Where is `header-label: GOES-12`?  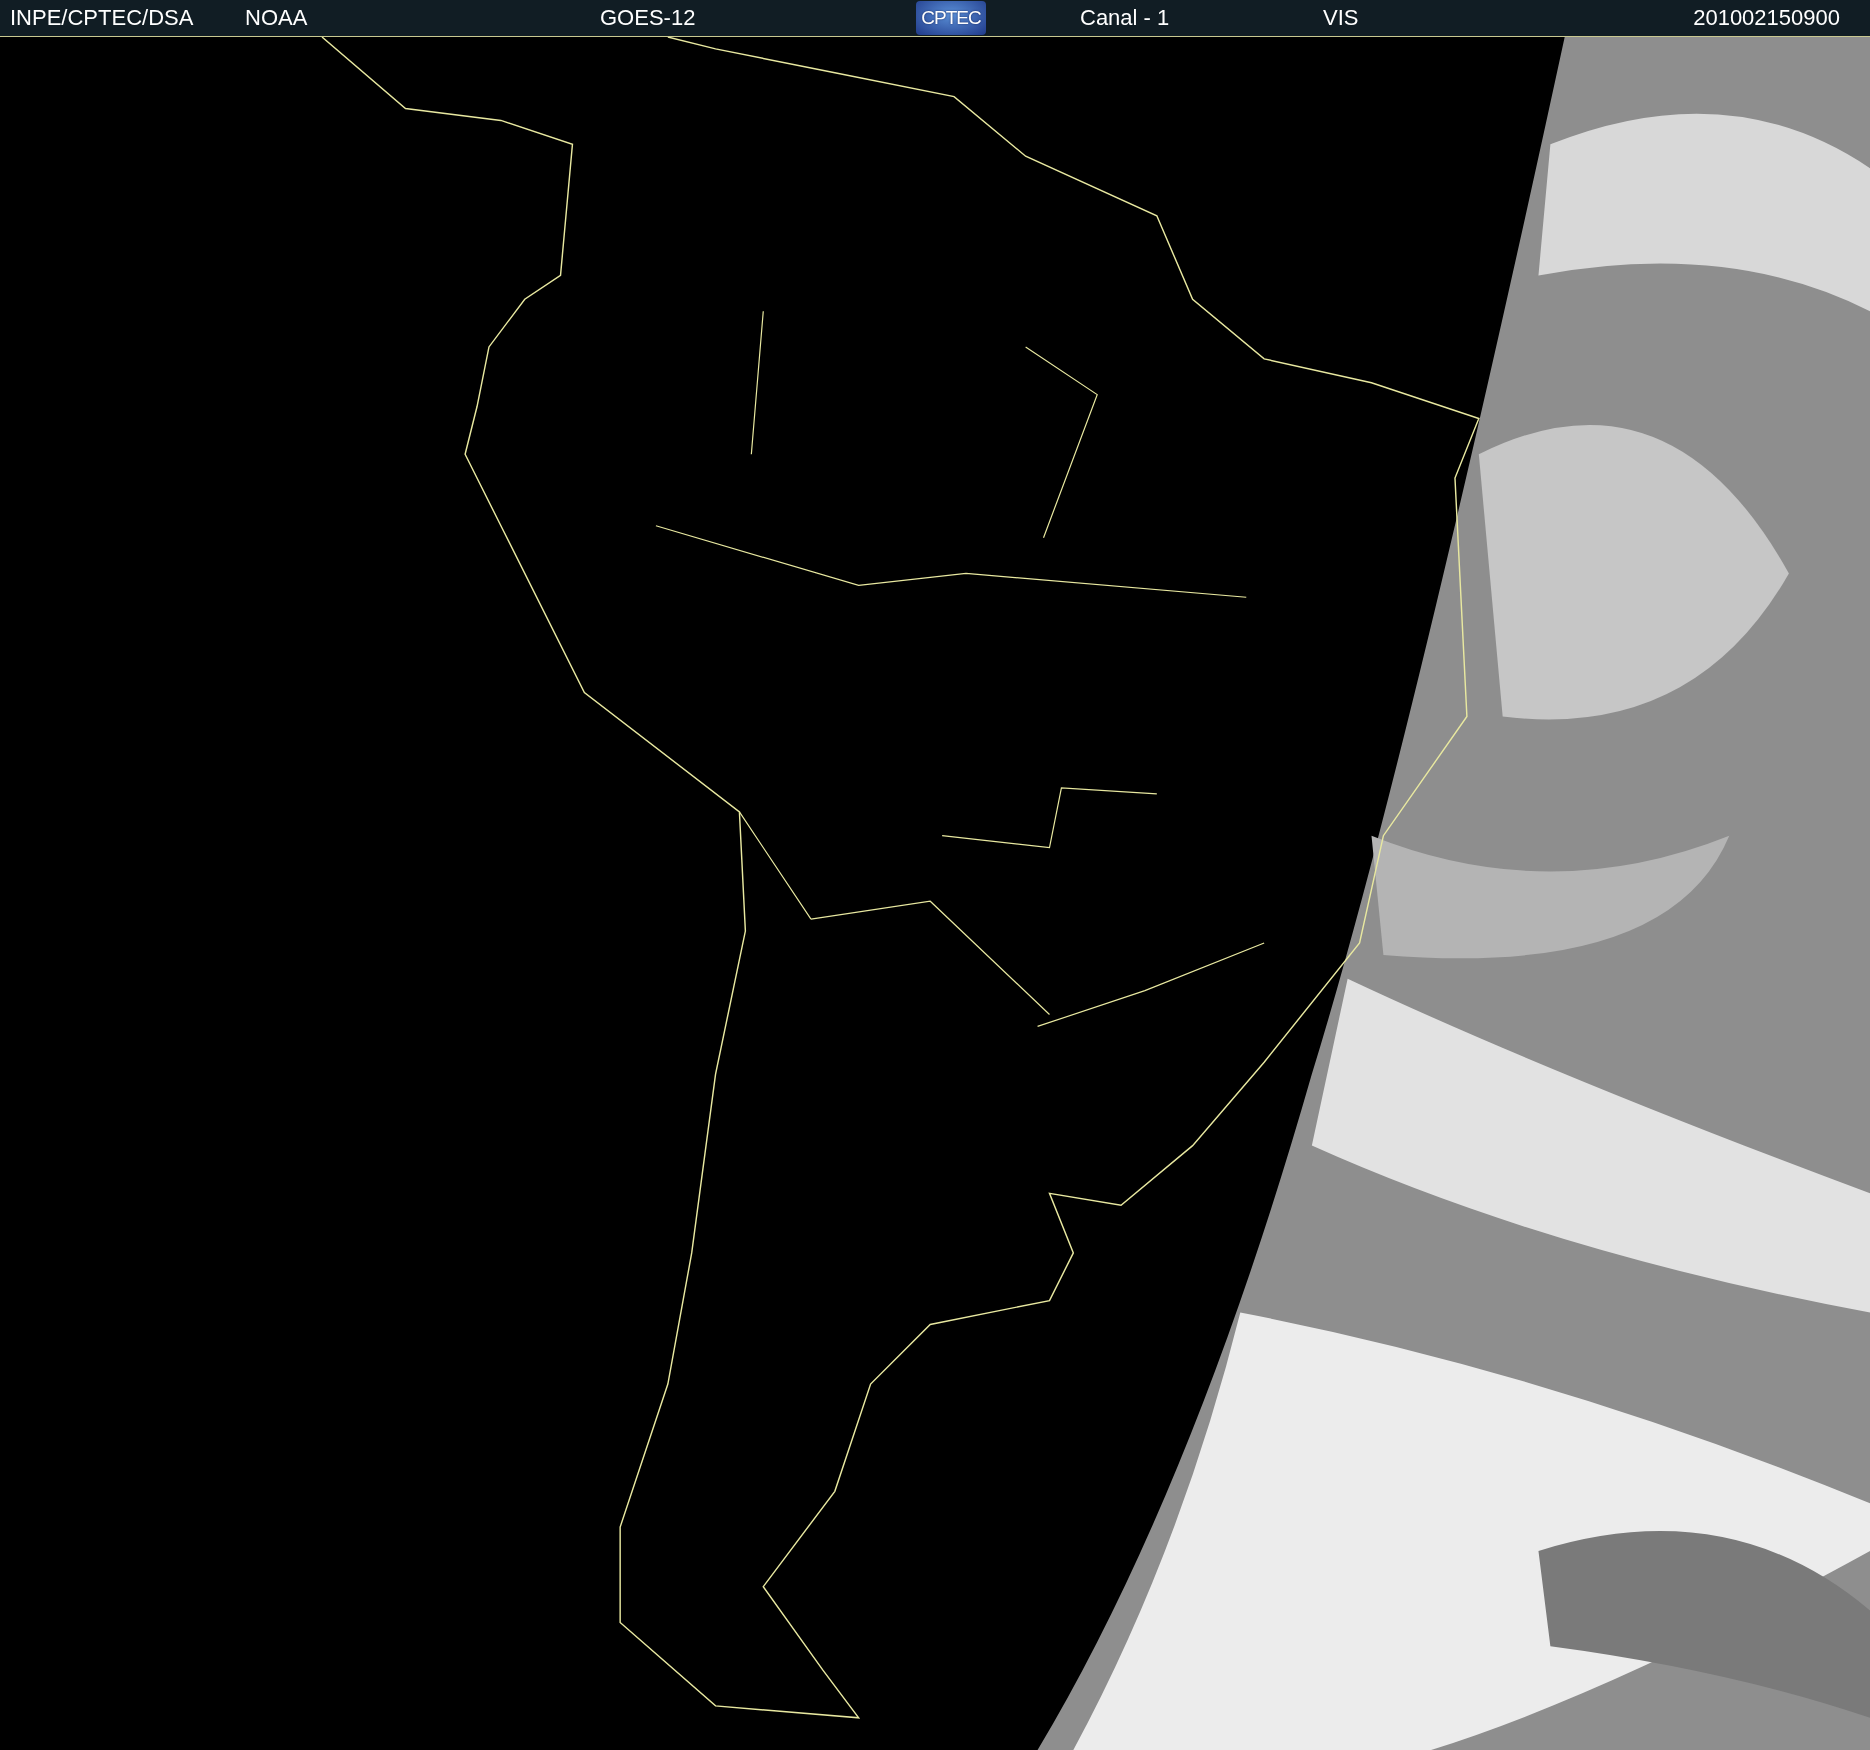
header-label: GOES-12 is located at coordinates (648, 17).